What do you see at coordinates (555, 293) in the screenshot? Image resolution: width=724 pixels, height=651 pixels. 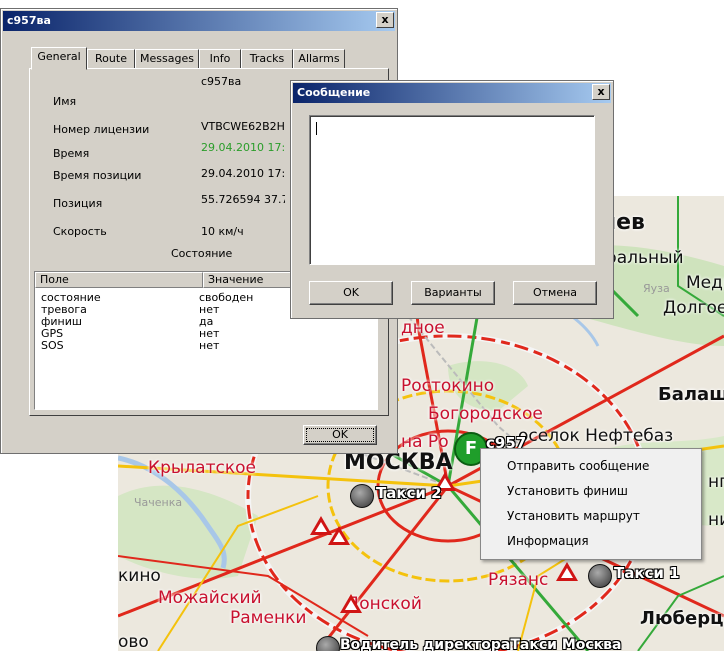 I see `cancel-button: Отмена` at bounding box center [555, 293].